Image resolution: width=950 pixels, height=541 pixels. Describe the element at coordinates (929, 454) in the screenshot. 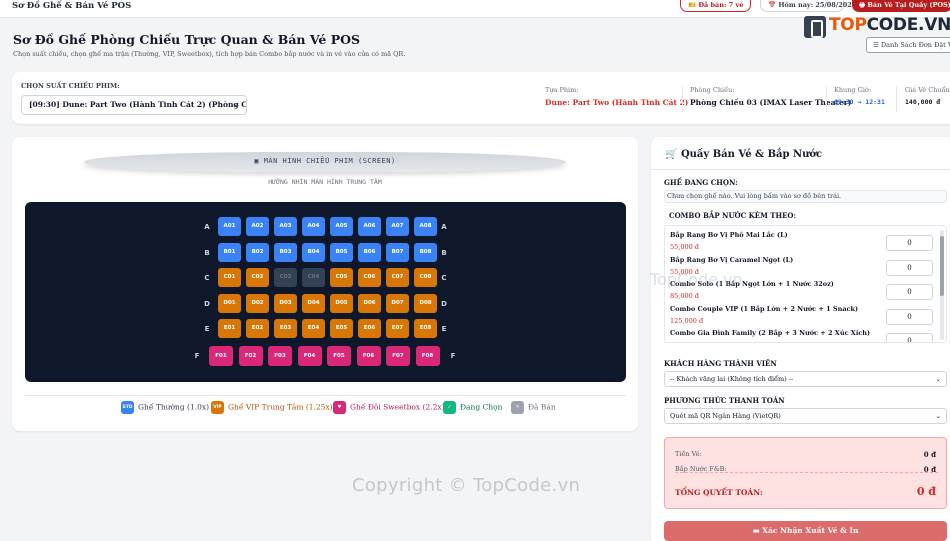

I see `ticket-total-value: 0 đ` at that location.